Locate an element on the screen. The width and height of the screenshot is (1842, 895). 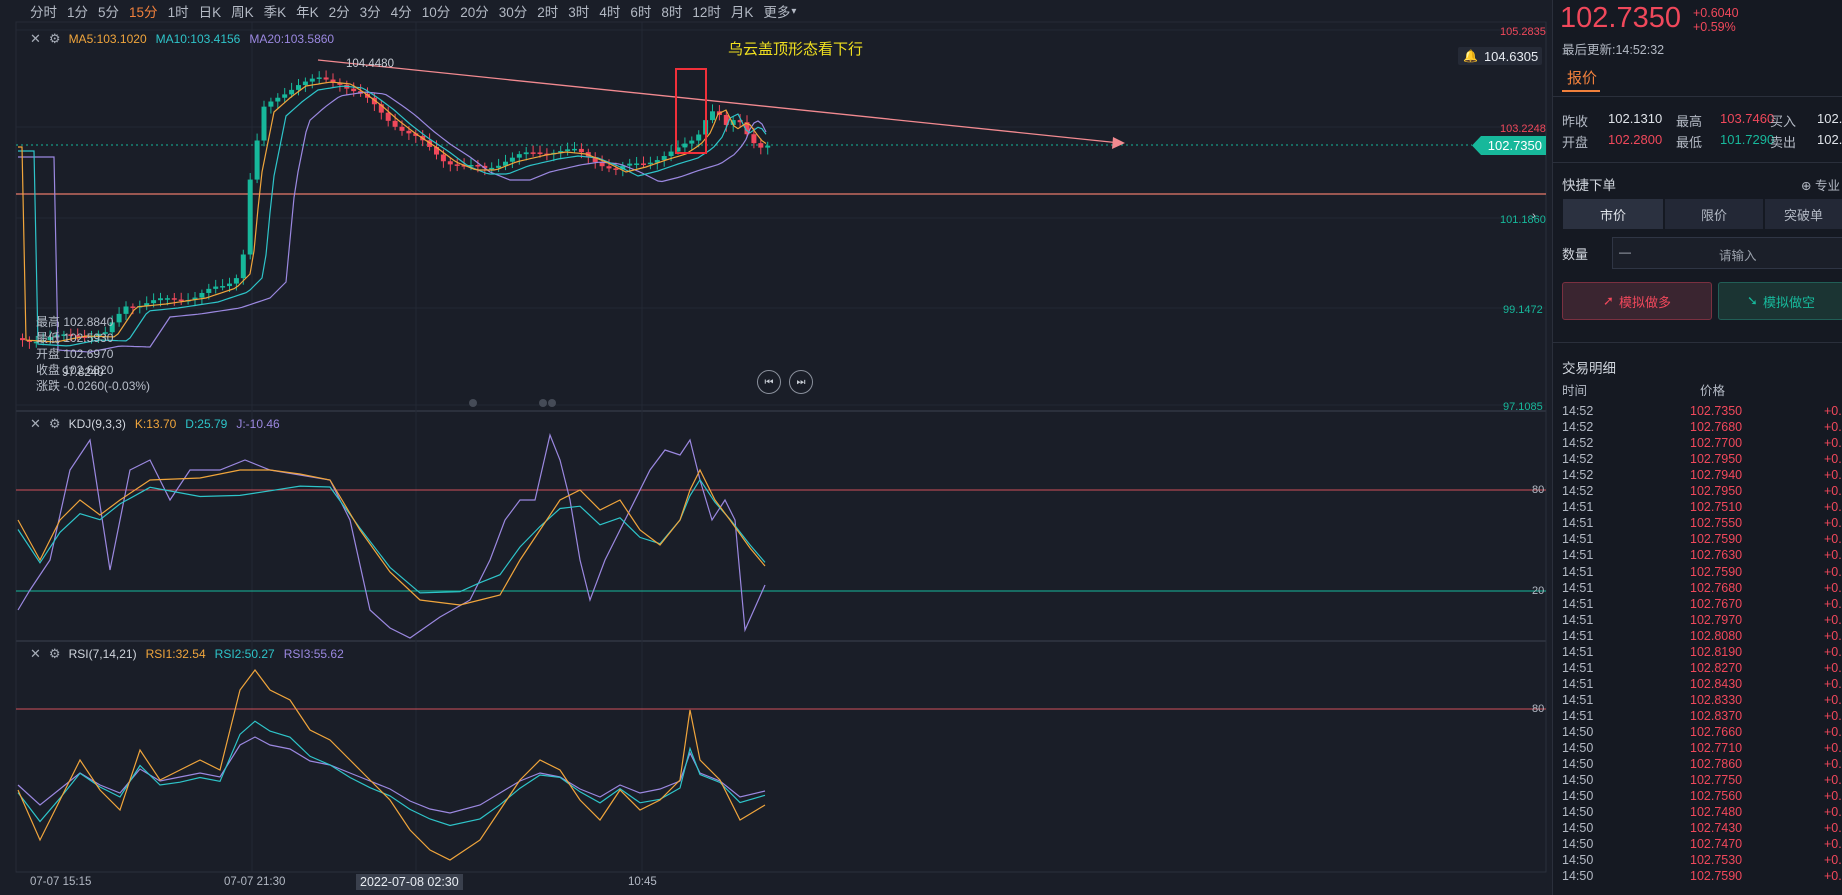
trade-row: 14:51 102.8330 +0. is located at coordinates (1702, 700).